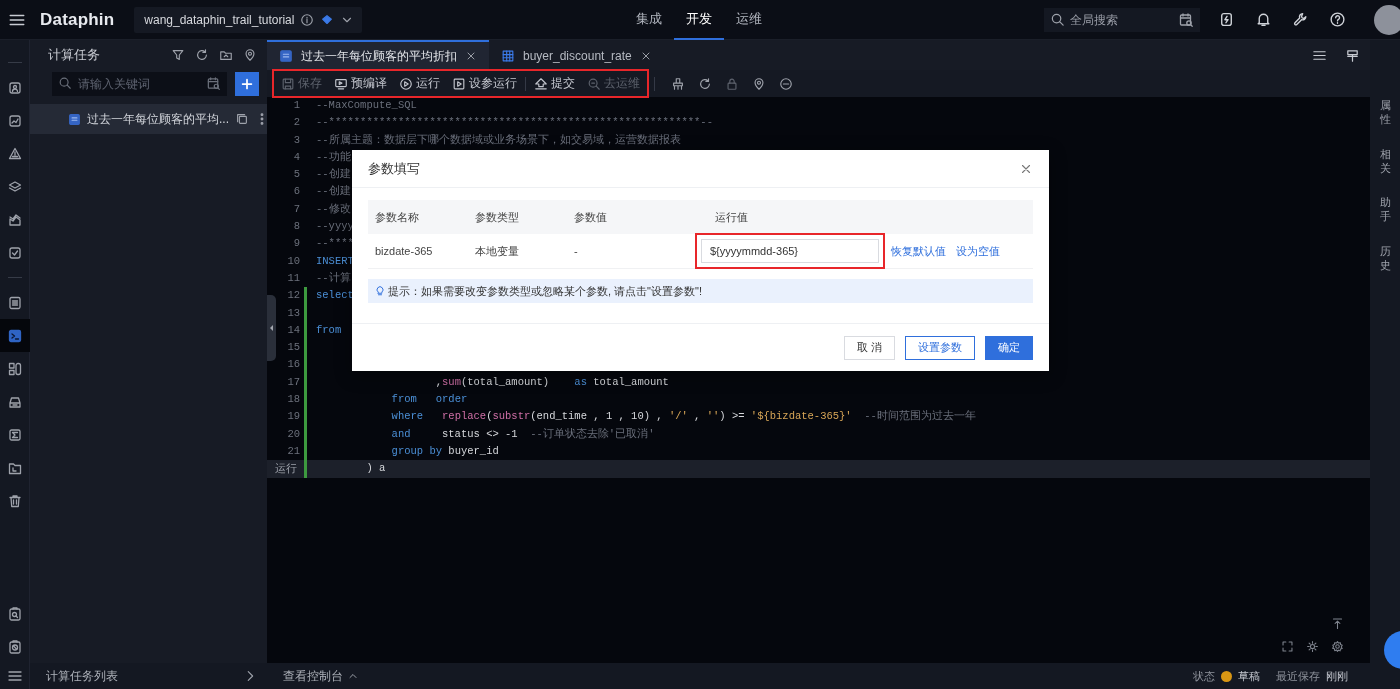 The height and width of the screenshot is (689, 1400). Describe the element at coordinates (293, 278) in the screenshot. I see `line-number: 11` at that location.